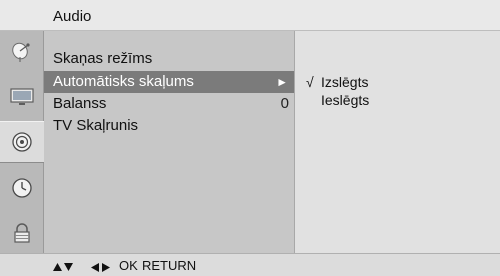 This screenshot has height=276, width=500. I want to click on page-title: Audio, so click(72, 16).